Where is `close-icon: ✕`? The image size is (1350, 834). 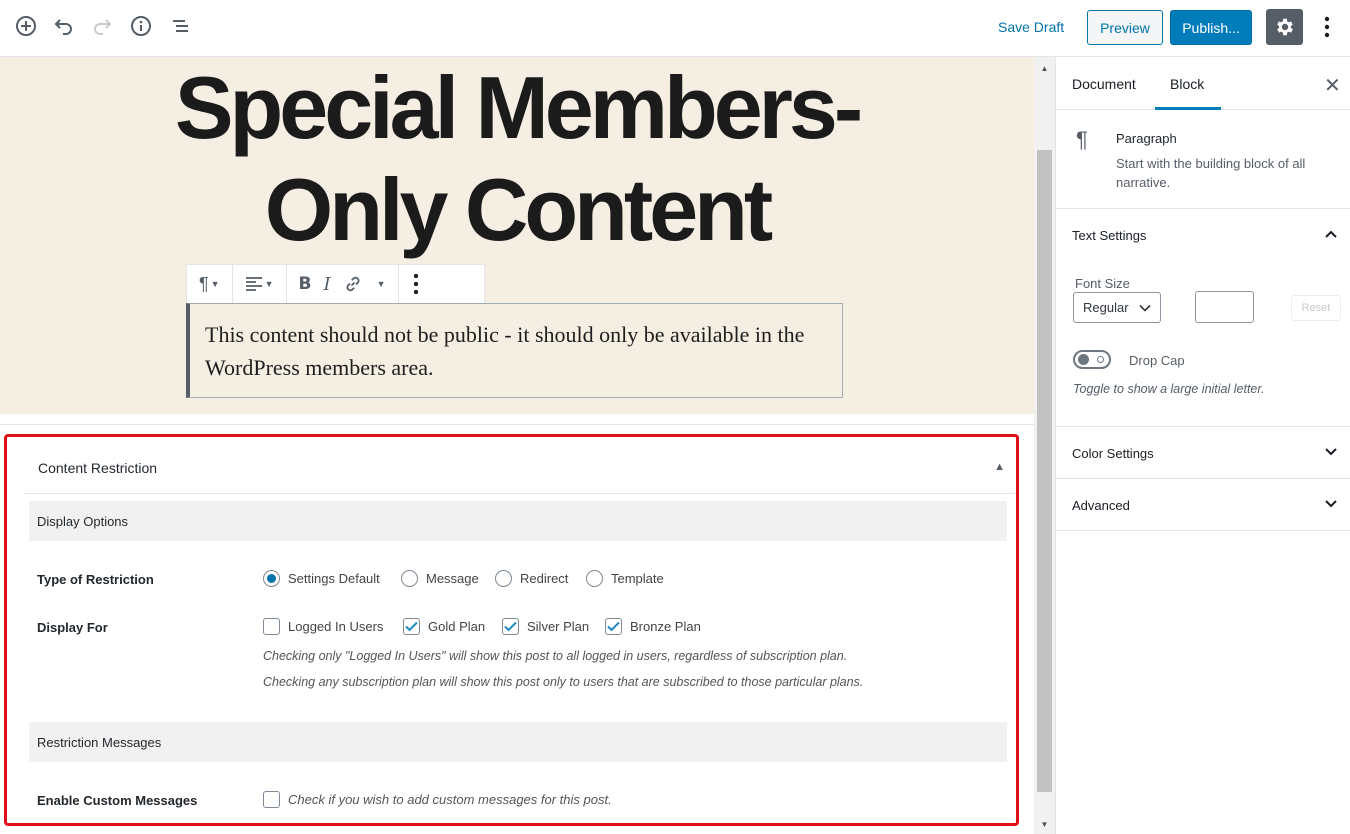
close-icon: ✕ is located at coordinates (1332, 85).